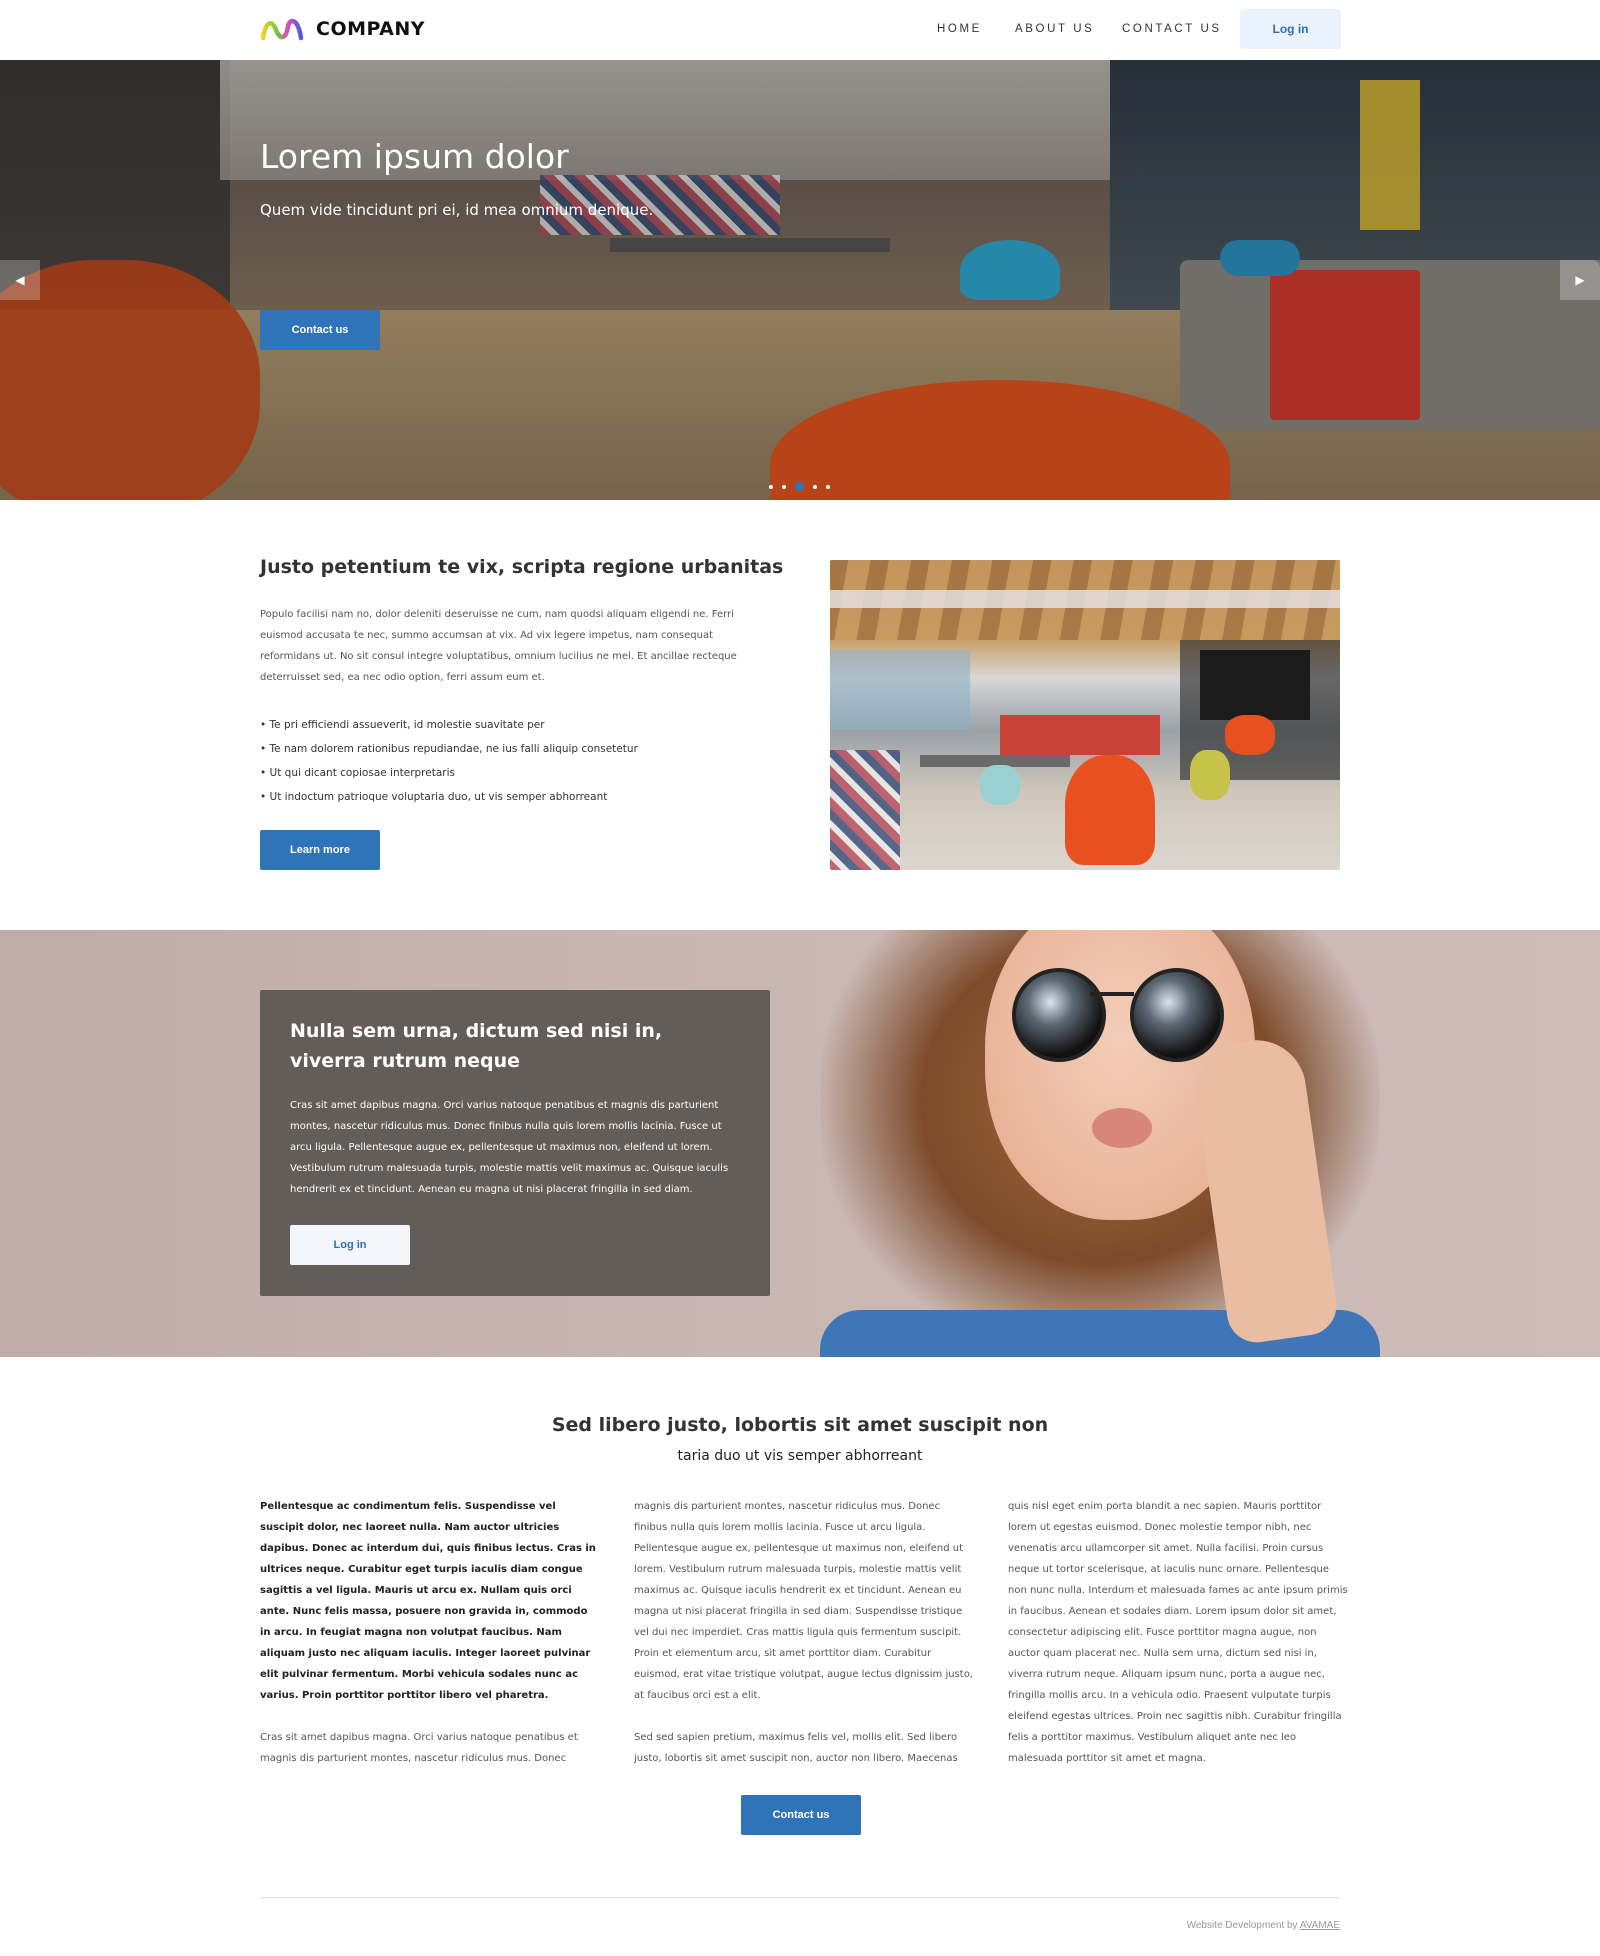  Describe the element at coordinates (1054, 29) in the screenshot. I see `nav-about-us: ABOUT US` at that location.